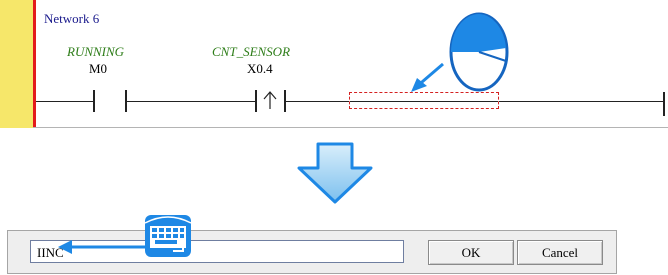  I want to click on down-arrow-icon, so click(335, 173).